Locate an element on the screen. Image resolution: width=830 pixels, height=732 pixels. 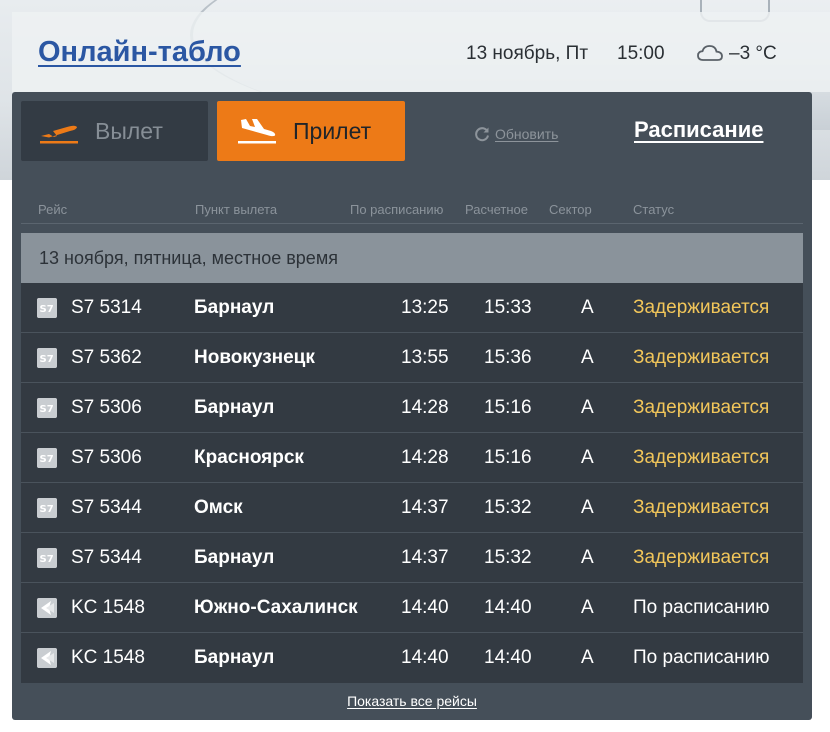
col-header-flight: Рейс is located at coordinates (53, 209).